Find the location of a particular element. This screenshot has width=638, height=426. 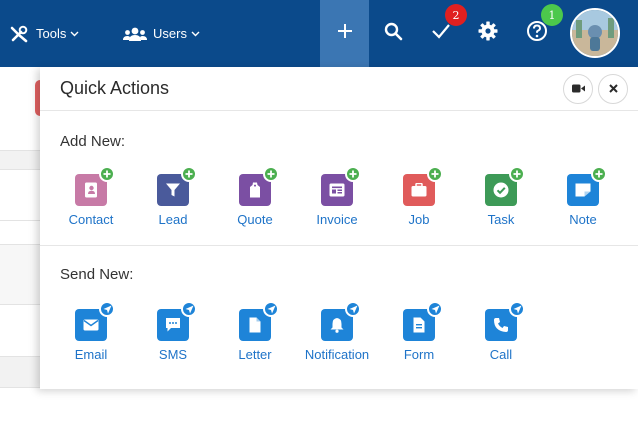

checkmark-icon is located at coordinates (441, 33).